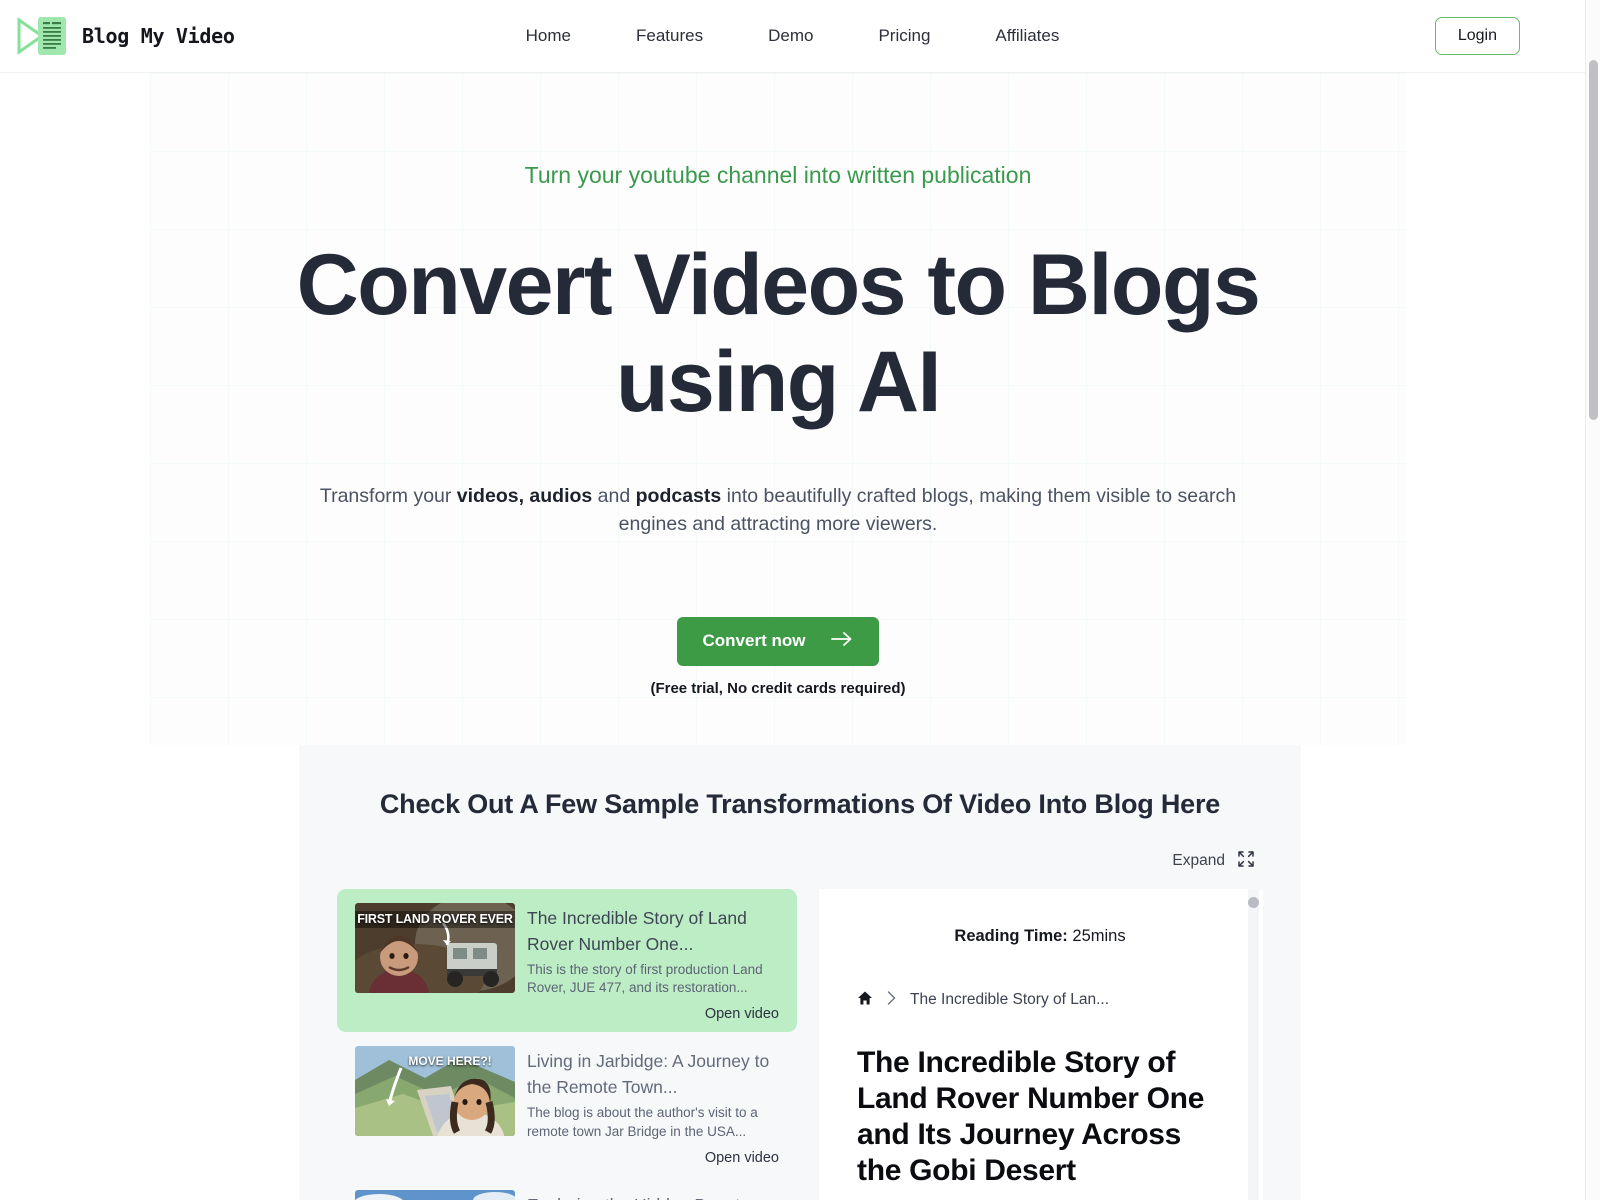 Image resolution: width=1600 pixels, height=1200 pixels. Describe the element at coordinates (388, 496) in the screenshot. I see `hero-sub-text1: Transform your` at that location.